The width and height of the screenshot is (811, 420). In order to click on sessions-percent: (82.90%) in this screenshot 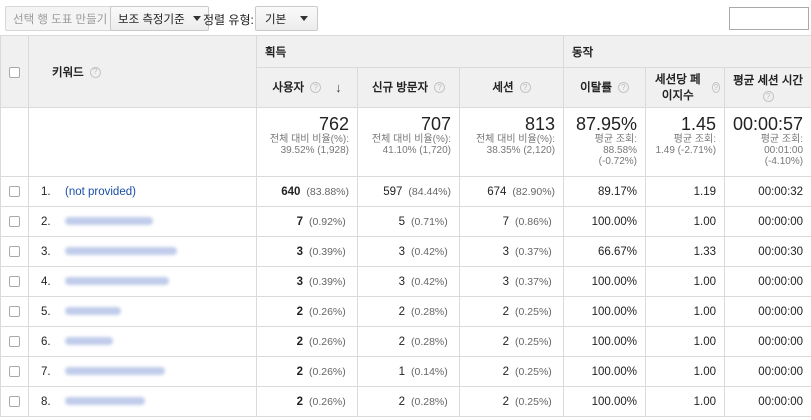, I will do `click(534, 191)`.